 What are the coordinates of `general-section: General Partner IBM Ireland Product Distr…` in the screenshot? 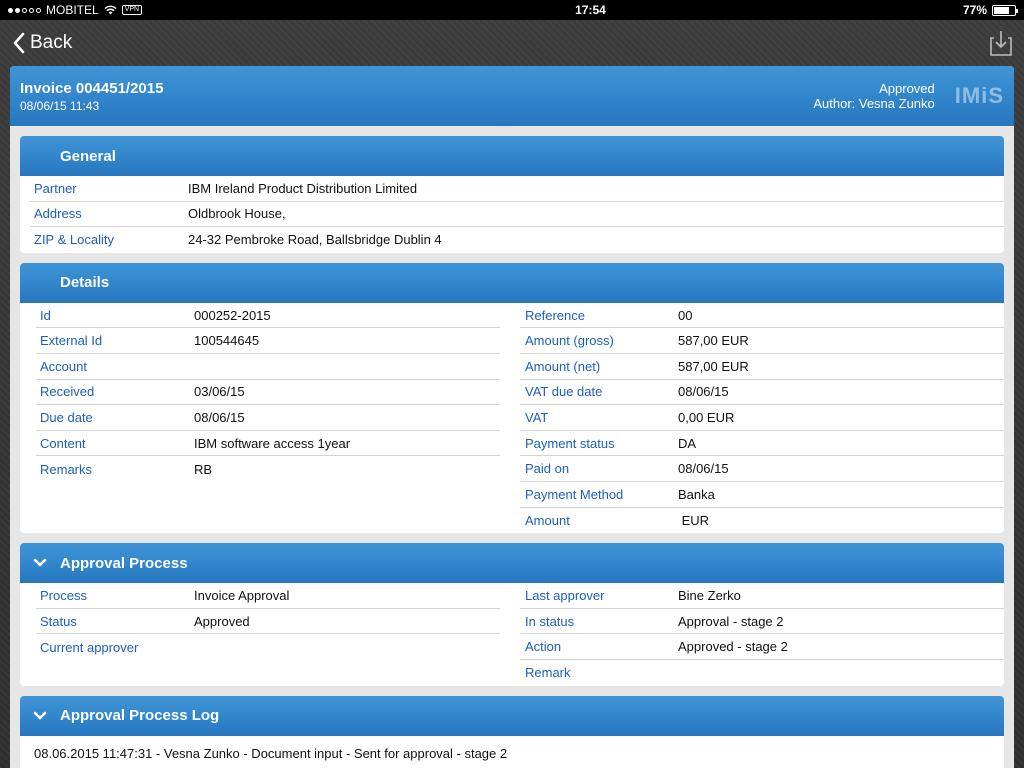 It's located at (512, 194).